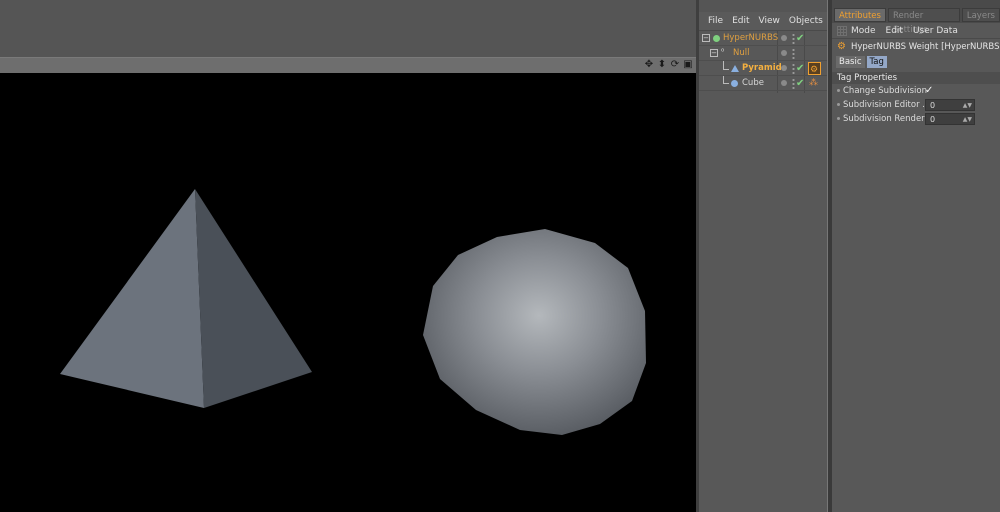  Describe the element at coordinates (930, 90) in the screenshot. I see `change-subdivision-checkbox: ✓` at that location.